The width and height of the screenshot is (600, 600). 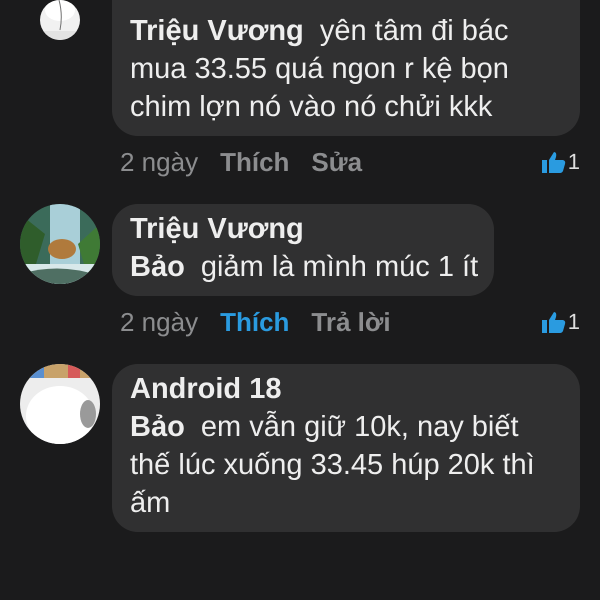 I want to click on author-name: Triệu Vương, so click(x=304, y=229).